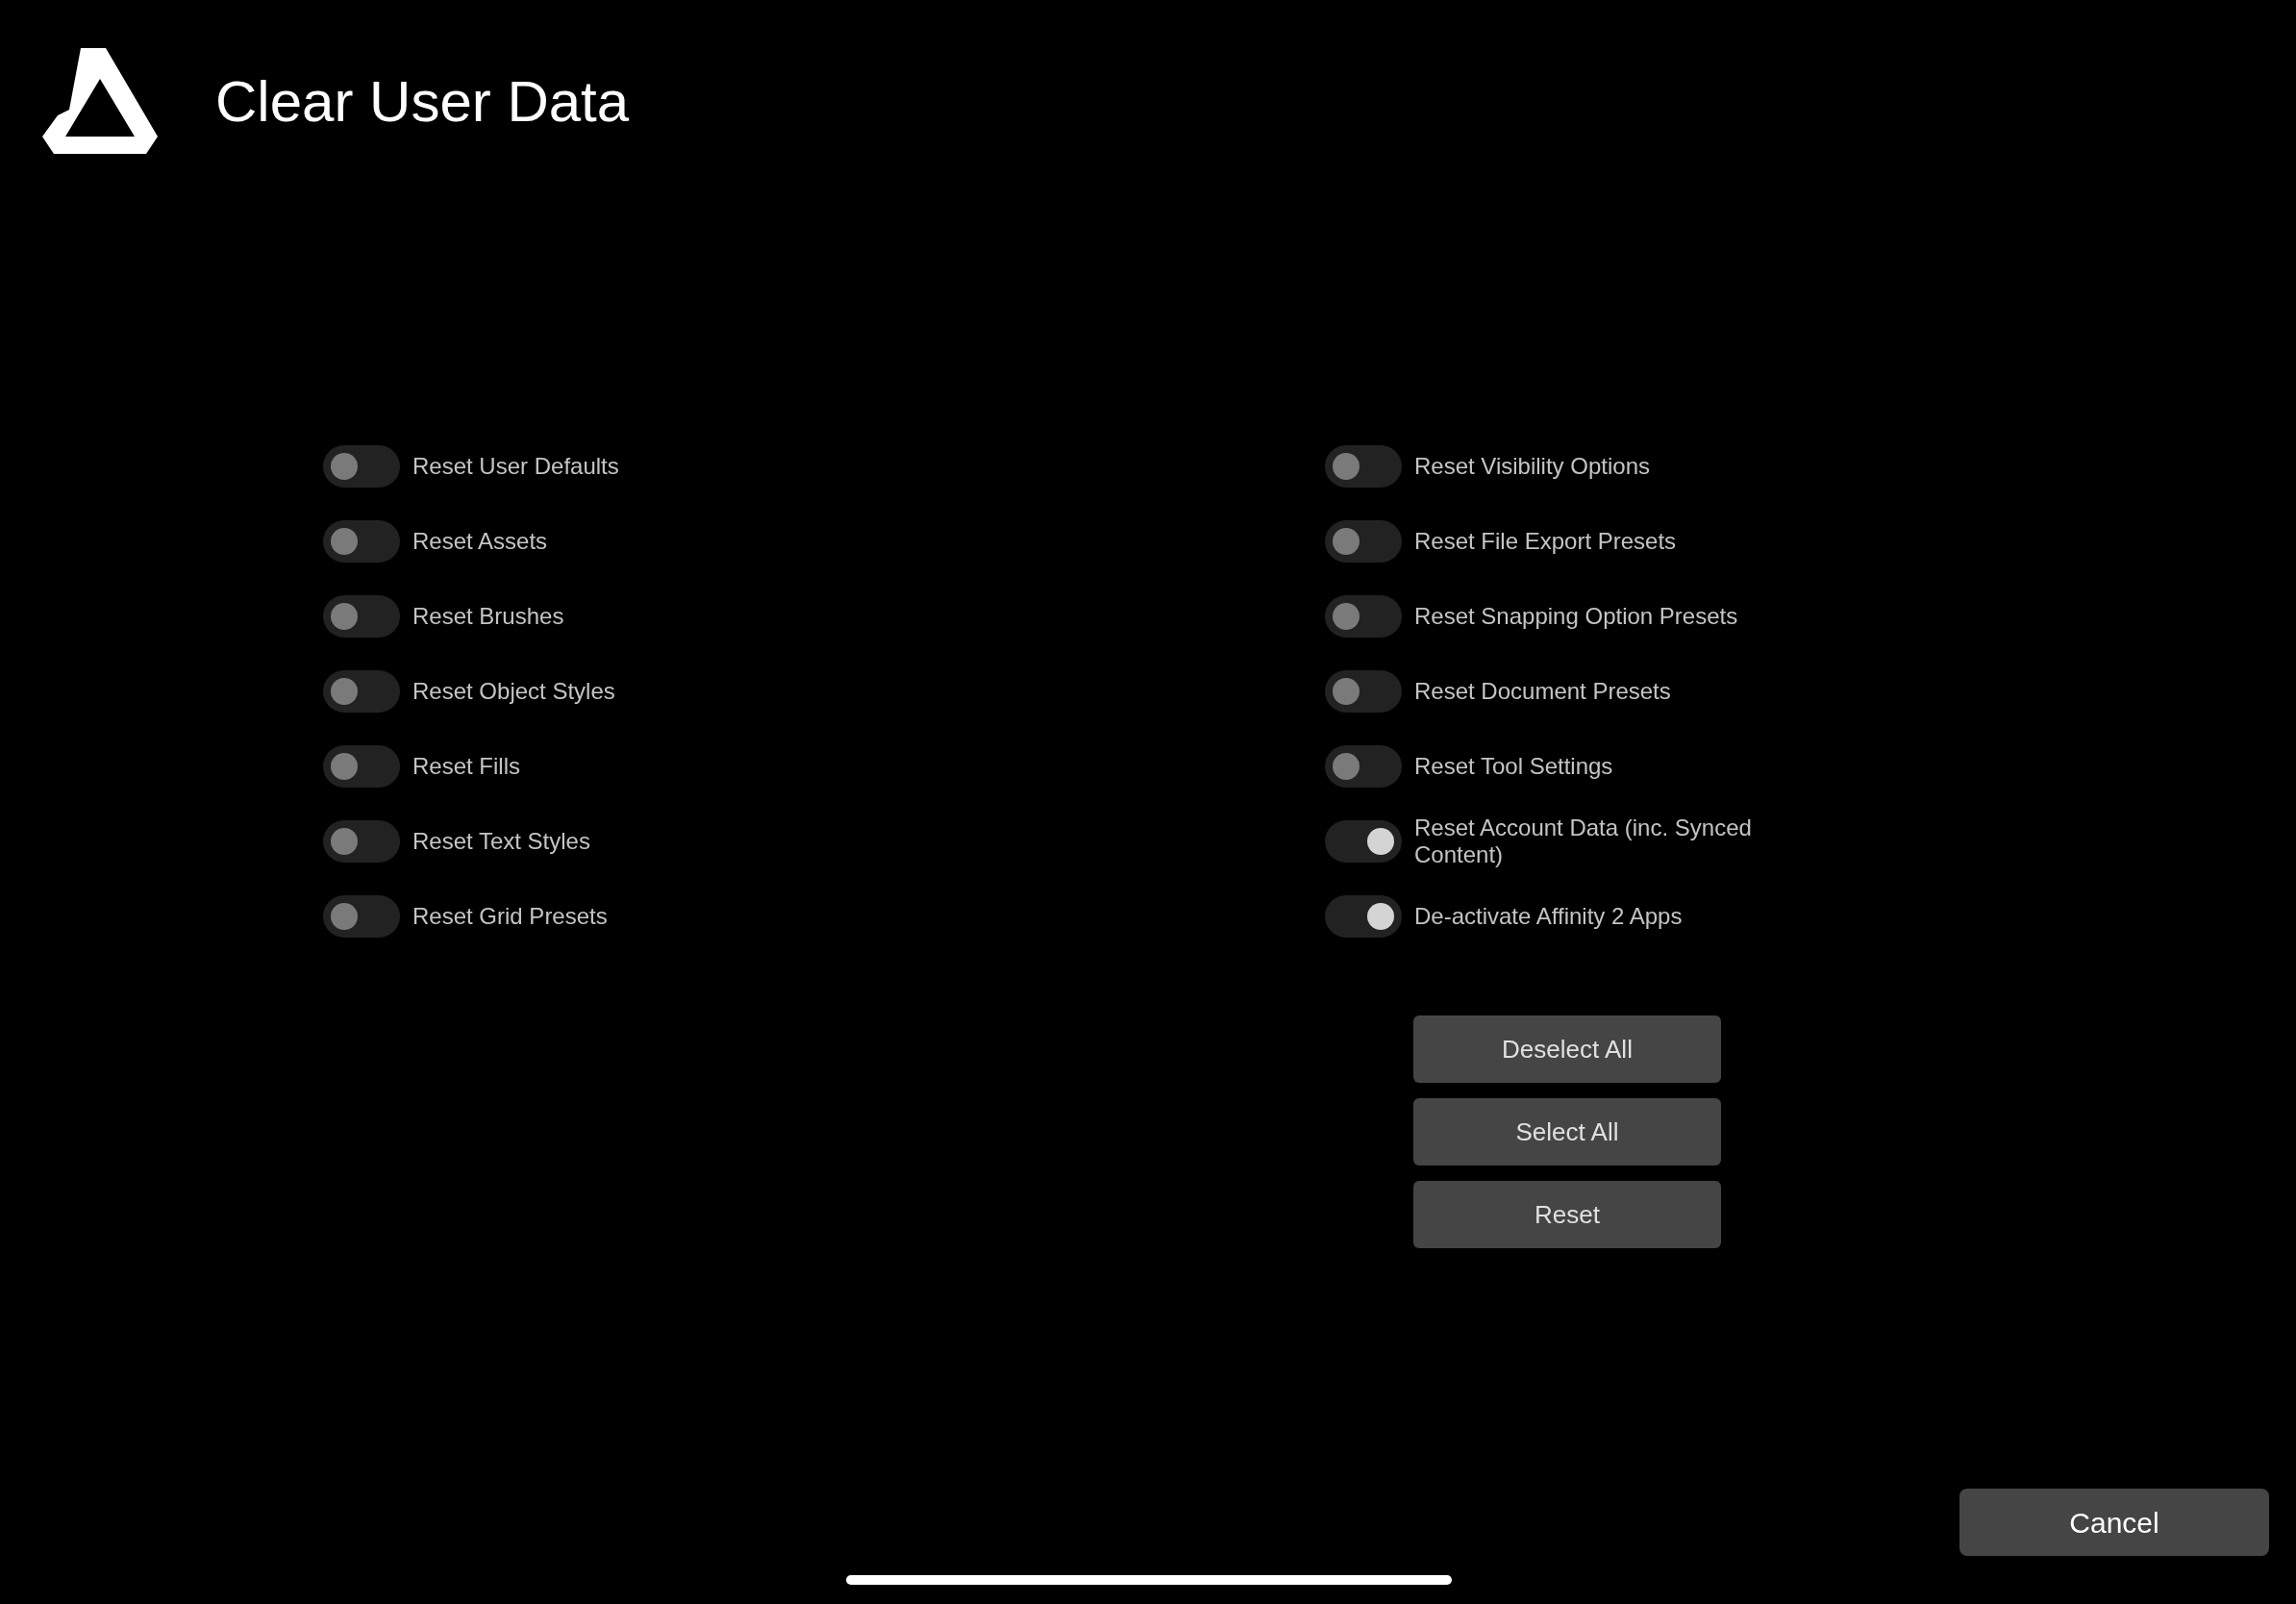 The width and height of the screenshot is (2296, 1604). Describe the element at coordinates (1567, 1131) in the screenshot. I see `action-button: Select All` at that location.